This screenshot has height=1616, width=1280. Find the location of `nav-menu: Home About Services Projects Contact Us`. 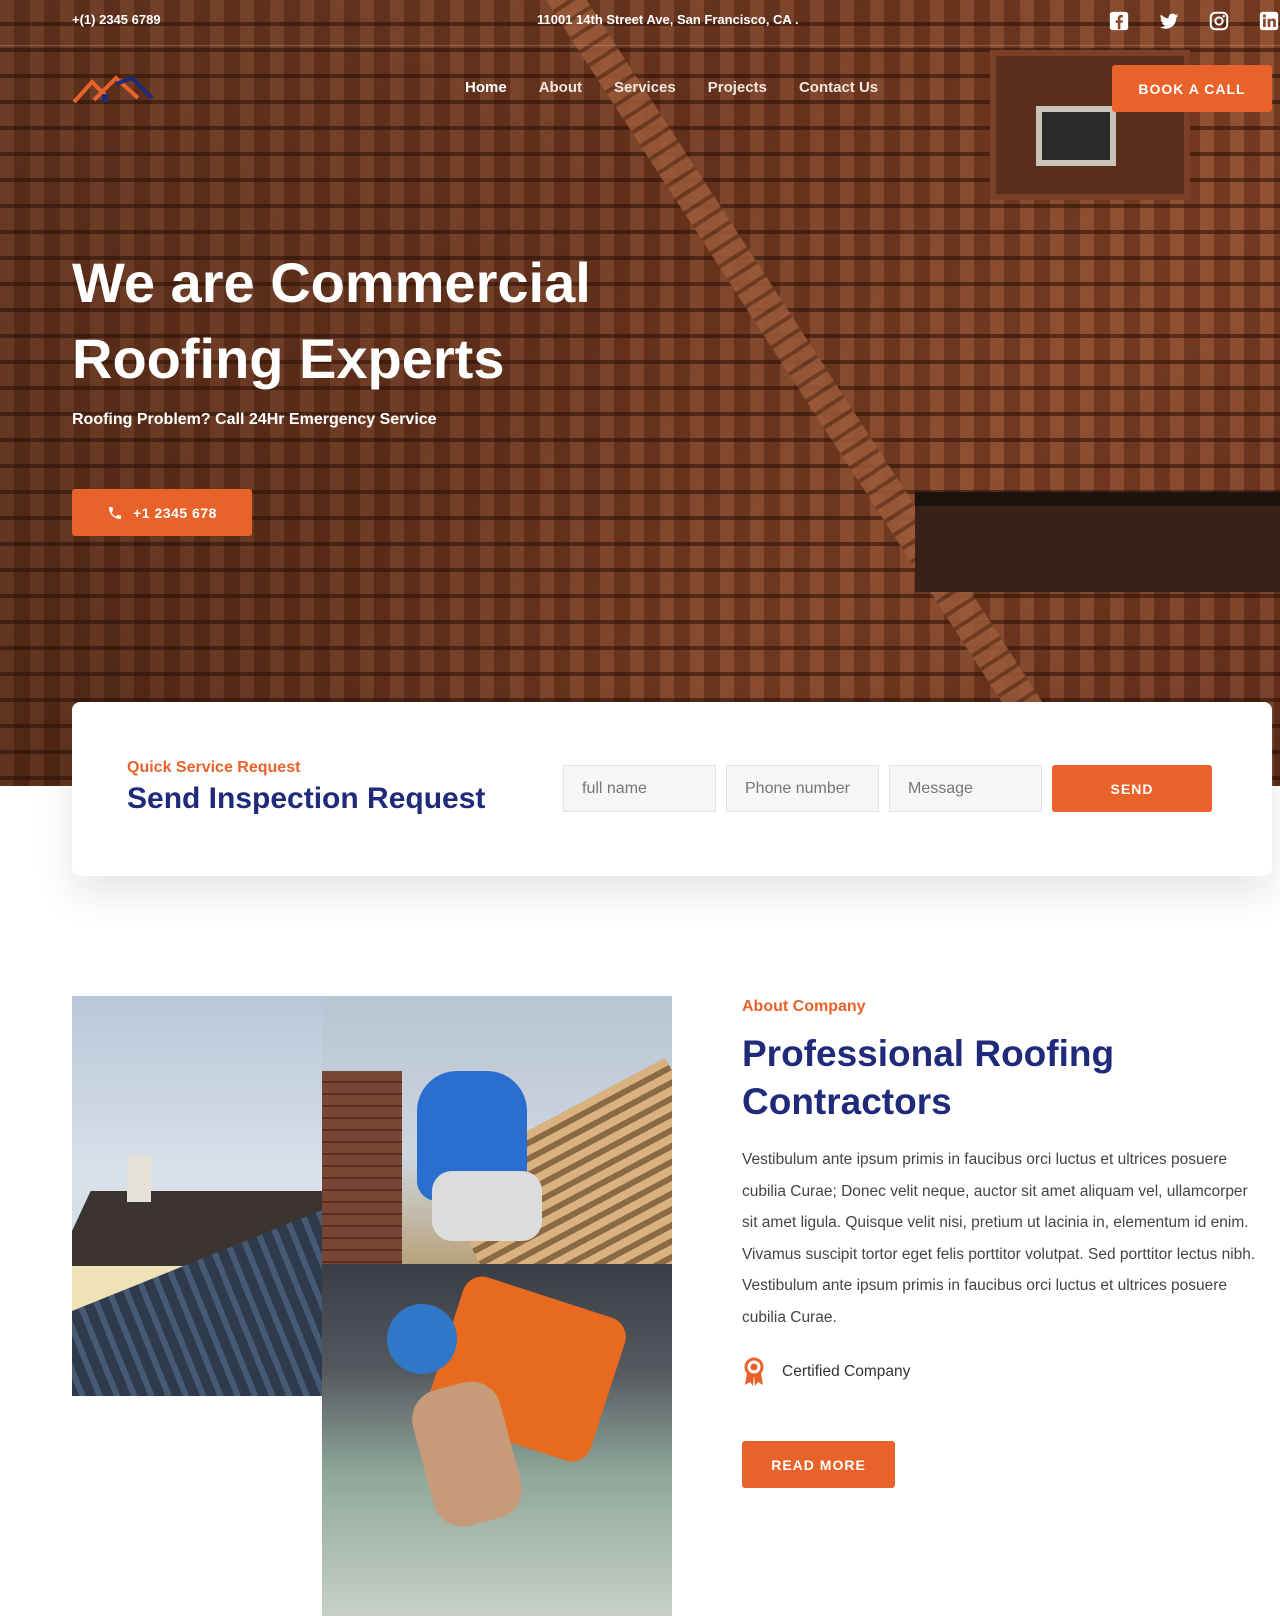

nav-menu: Home About Services Projects Contact Us is located at coordinates (671, 87).